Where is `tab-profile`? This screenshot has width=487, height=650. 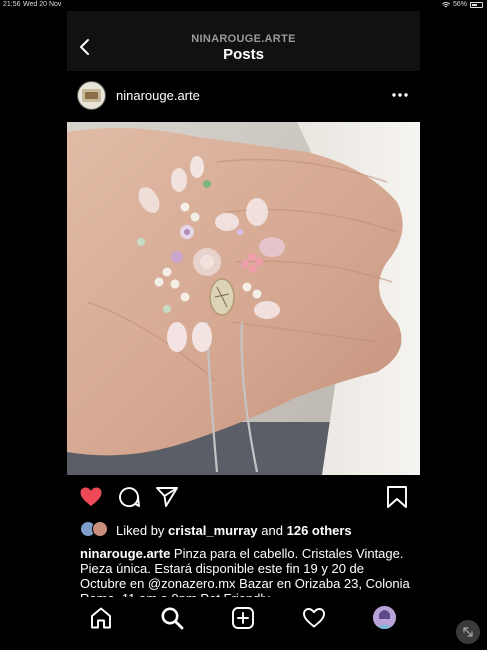
tab-profile is located at coordinates (384, 617).